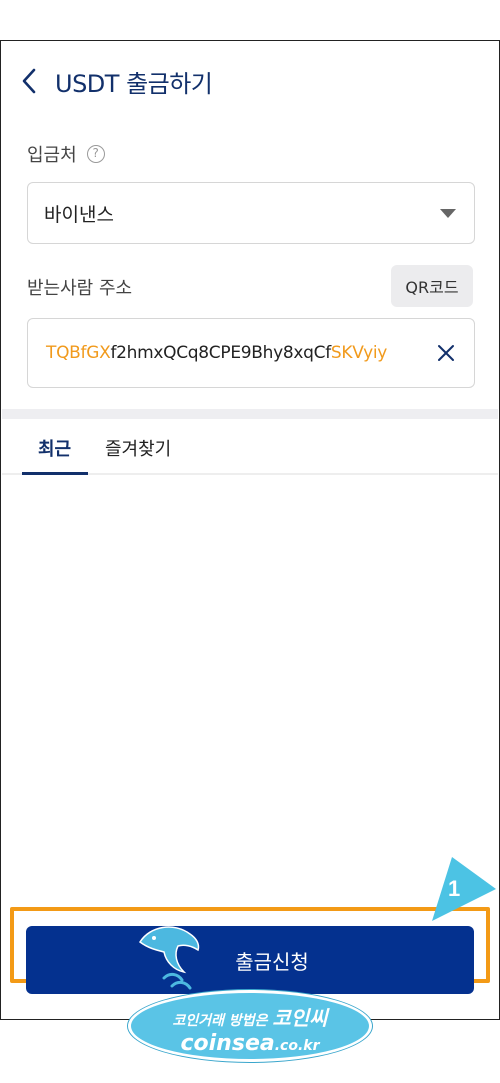 The image size is (500, 1083). What do you see at coordinates (220, 353) in the screenshot?
I see `address-middle: f2hmxQCq8CPE9Bhy8xqCf` at bounding box center [220, 353].